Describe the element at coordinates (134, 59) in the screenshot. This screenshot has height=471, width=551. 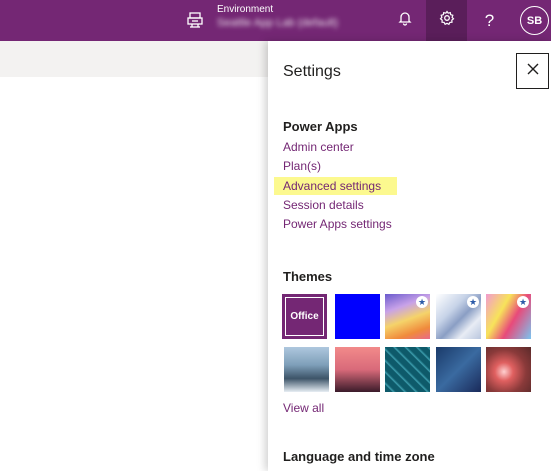
I see `command-bar` at that location.